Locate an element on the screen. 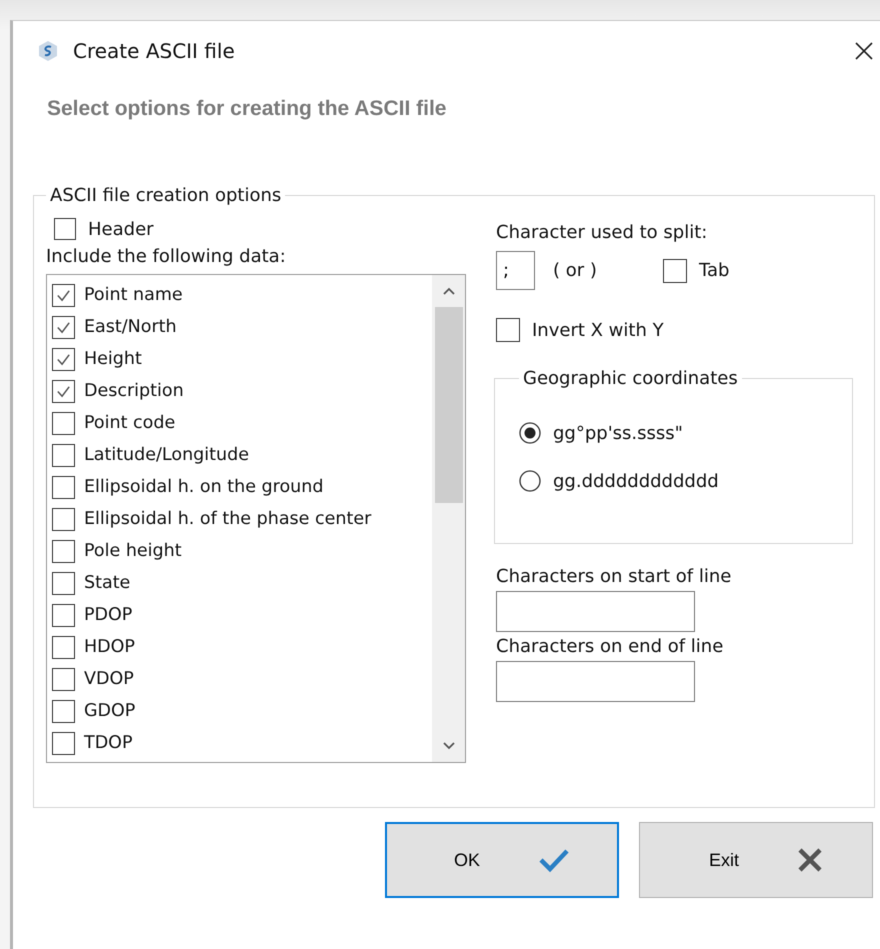 The height and width of the screenshot is (949, 880). field-label: Include the following data: is located at coordinates (166, 257).